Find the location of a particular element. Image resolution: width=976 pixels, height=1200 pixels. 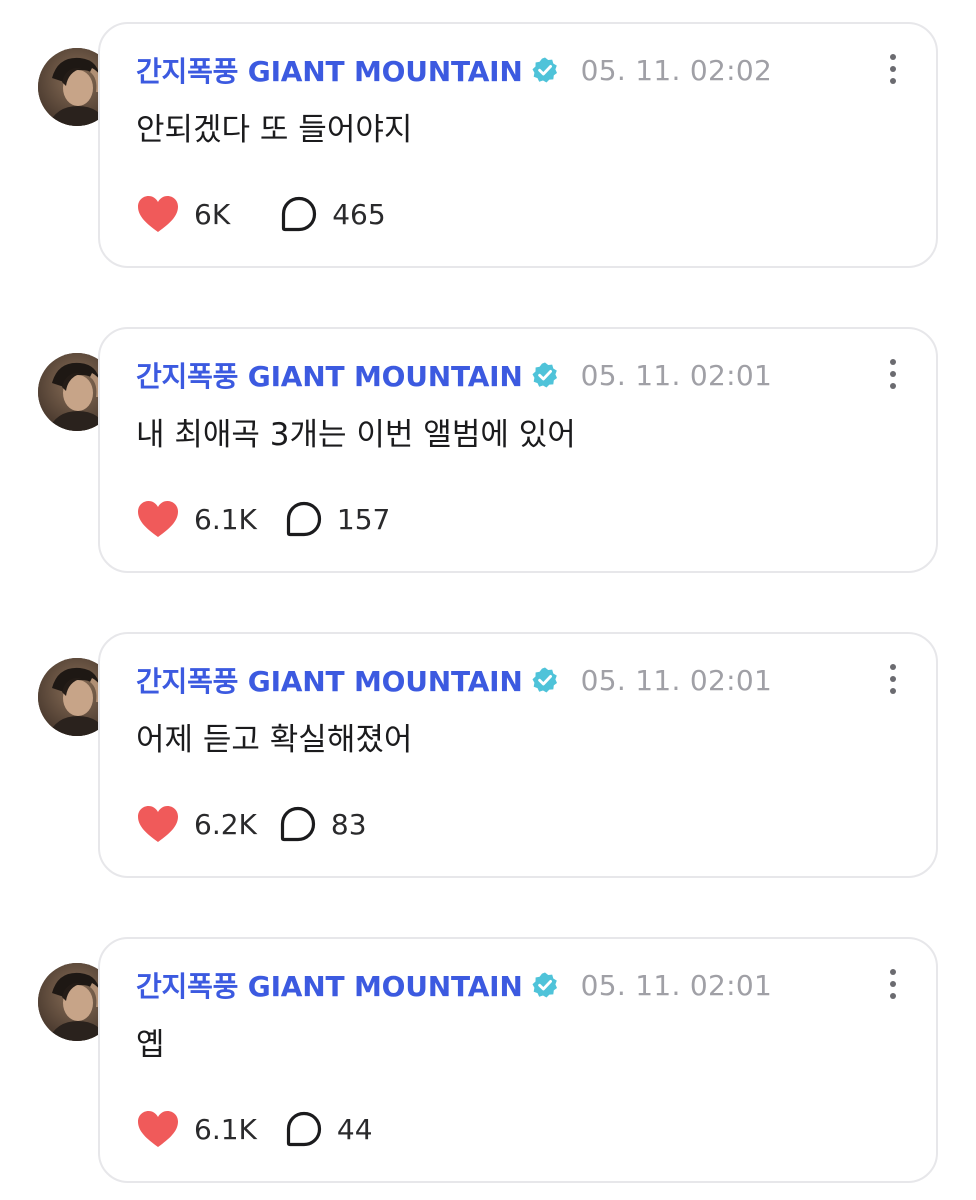

comment-count: 465 is located at coordinates (359, 214).